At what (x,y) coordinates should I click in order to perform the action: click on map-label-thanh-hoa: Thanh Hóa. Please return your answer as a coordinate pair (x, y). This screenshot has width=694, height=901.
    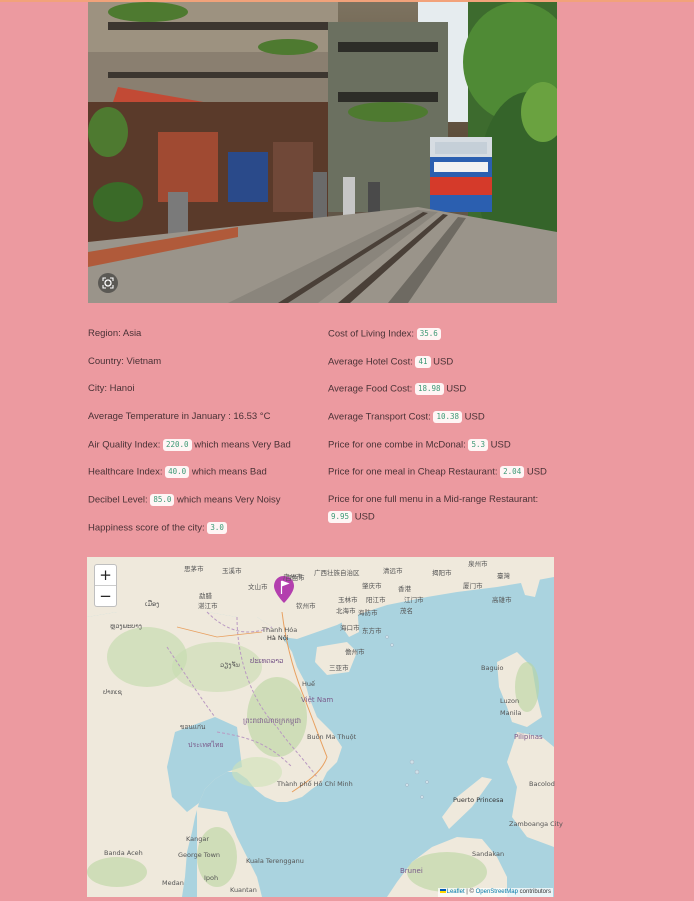
    Looking at the image, I should click on (280, 630).